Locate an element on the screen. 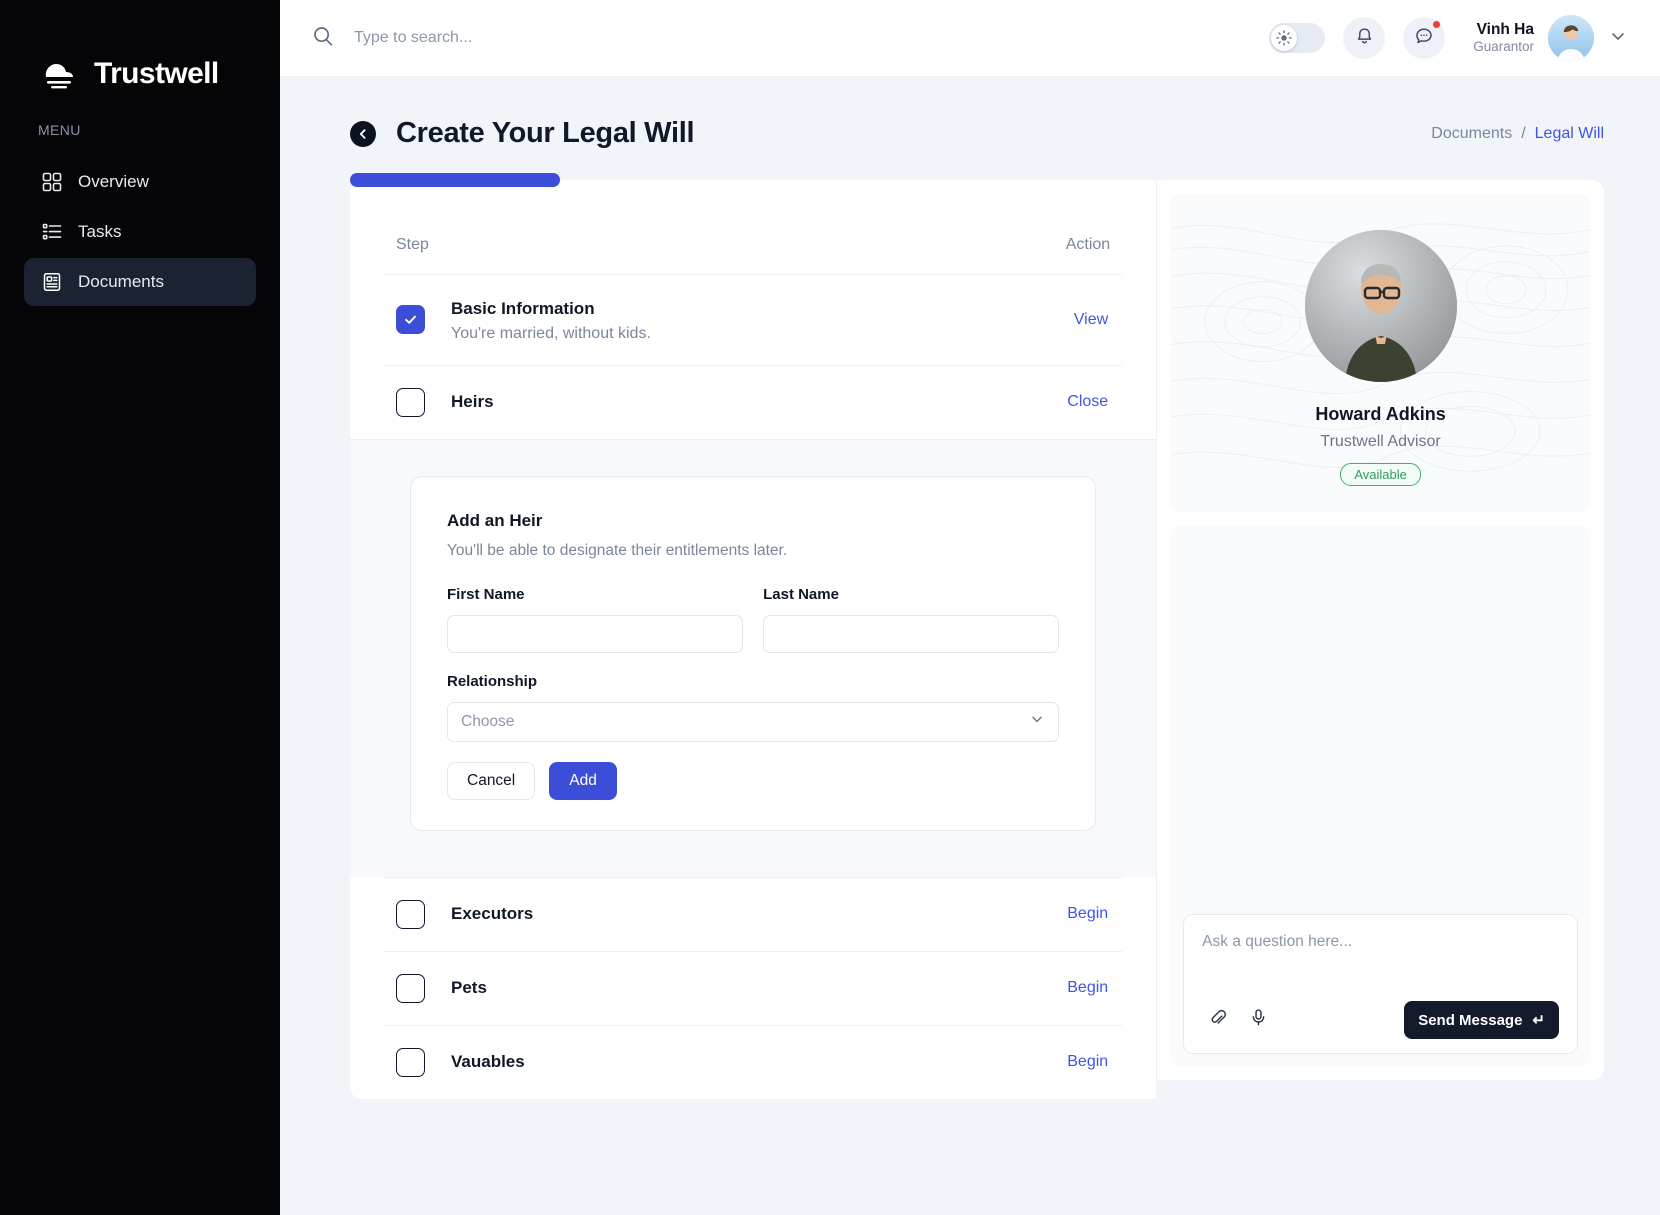 This screenshot has width=1660, height=1215. messages-button is located at coordinates (1424, 38).